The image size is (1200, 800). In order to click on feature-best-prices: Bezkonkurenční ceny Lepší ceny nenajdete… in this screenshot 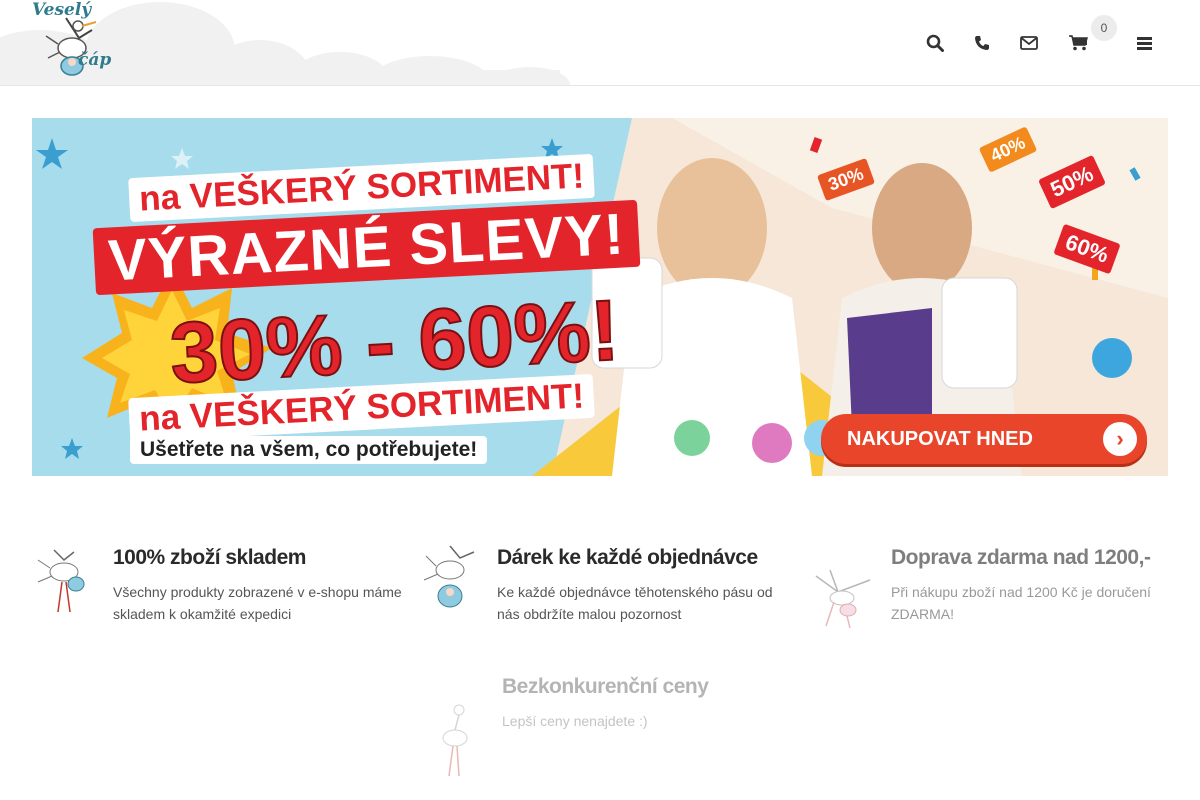, I will do `click(625, 725)`.